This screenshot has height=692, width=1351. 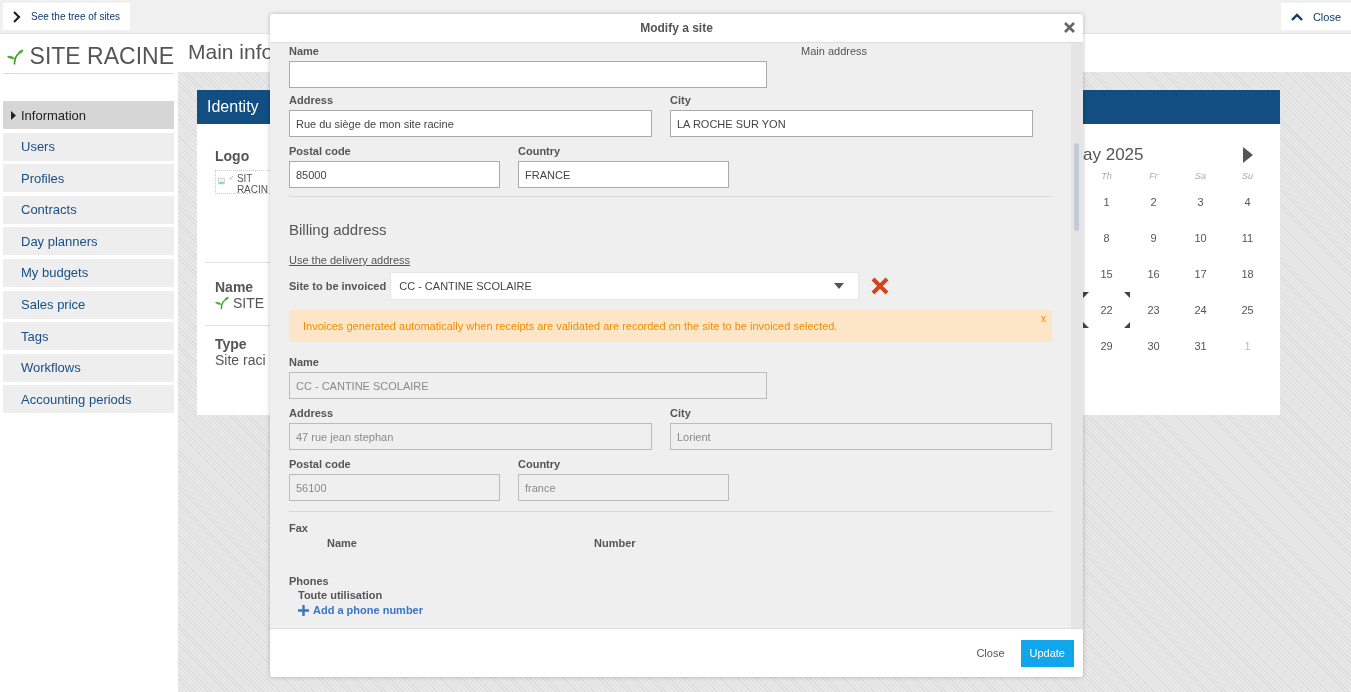 I want to click on phone-group-label: Toute utilisation, so click(x=340, y=595).